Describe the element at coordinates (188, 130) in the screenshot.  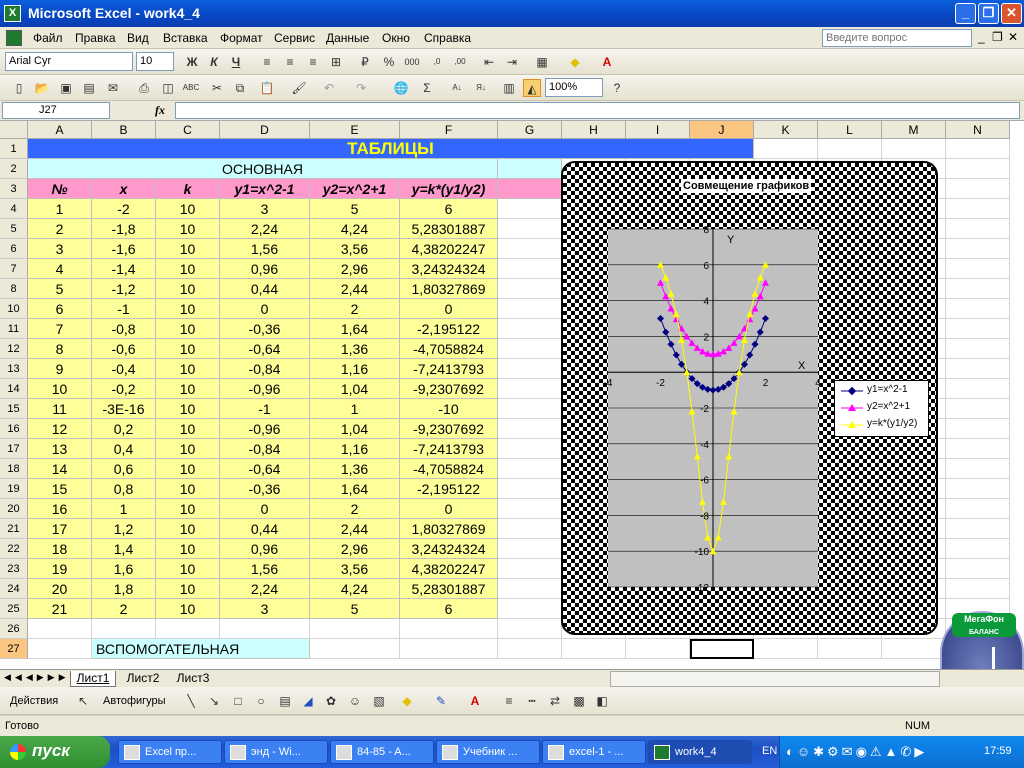
I see `column-header: C` at that location.